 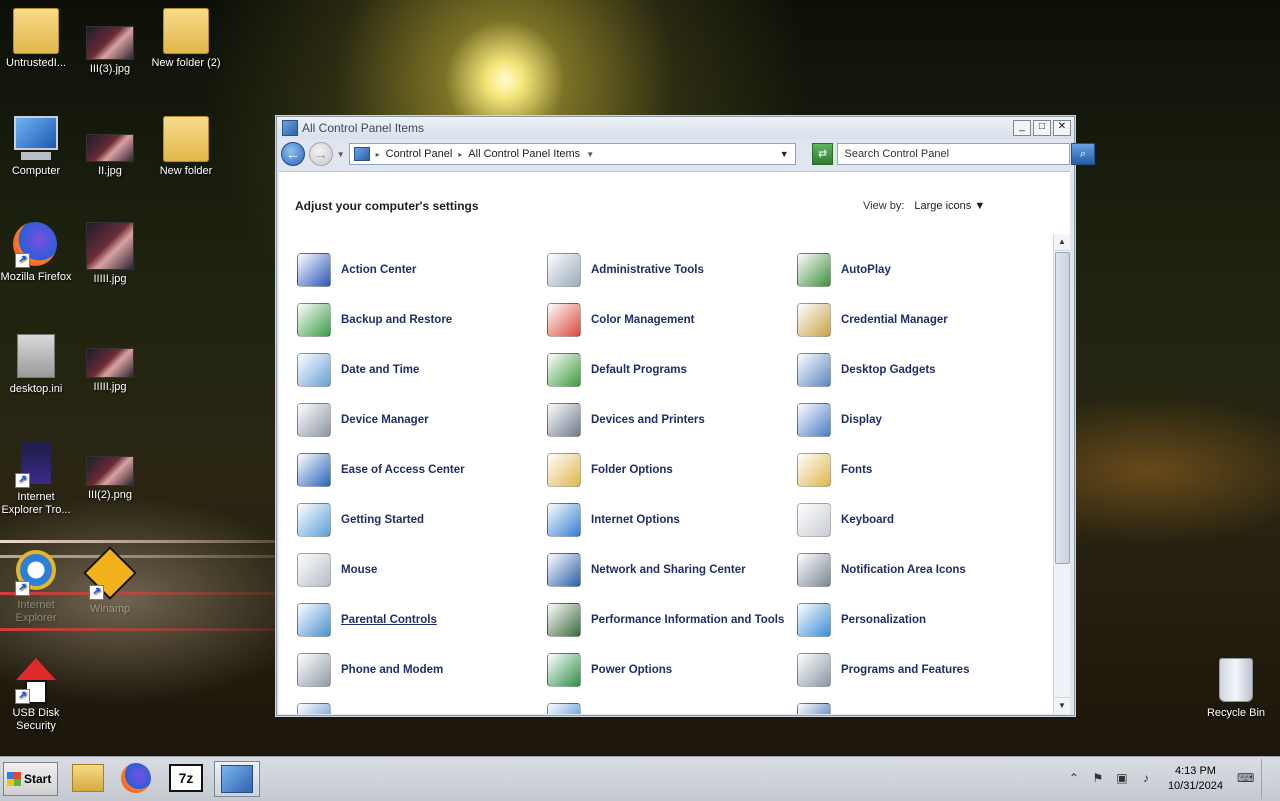 What do you see at coordinates (917, 707) in the screenshot?
I see `control-panel-item: RemoteApp and Desktop` at bounding box center [917, 707].